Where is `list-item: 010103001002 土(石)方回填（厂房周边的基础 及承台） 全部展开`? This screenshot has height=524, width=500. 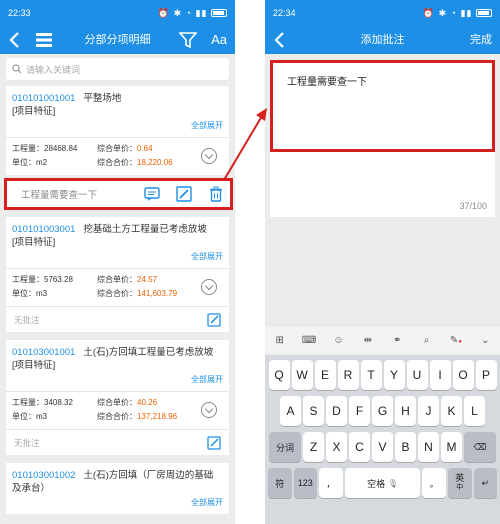
list-item: 010103001002 土(石)方回填（厂房周边的基础 及承台） 全部展开 is located at coordinates (117, 488).